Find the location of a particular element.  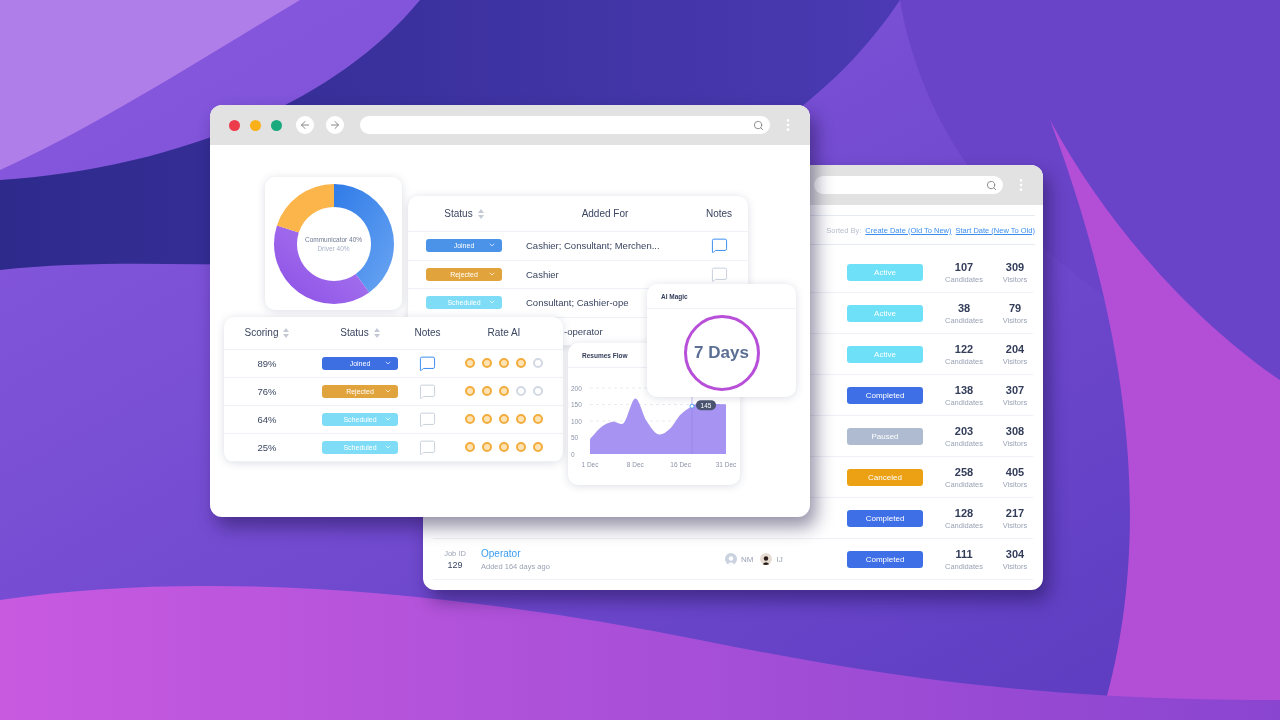

visitors-count: 217 is located at coordinates (1015, 512).